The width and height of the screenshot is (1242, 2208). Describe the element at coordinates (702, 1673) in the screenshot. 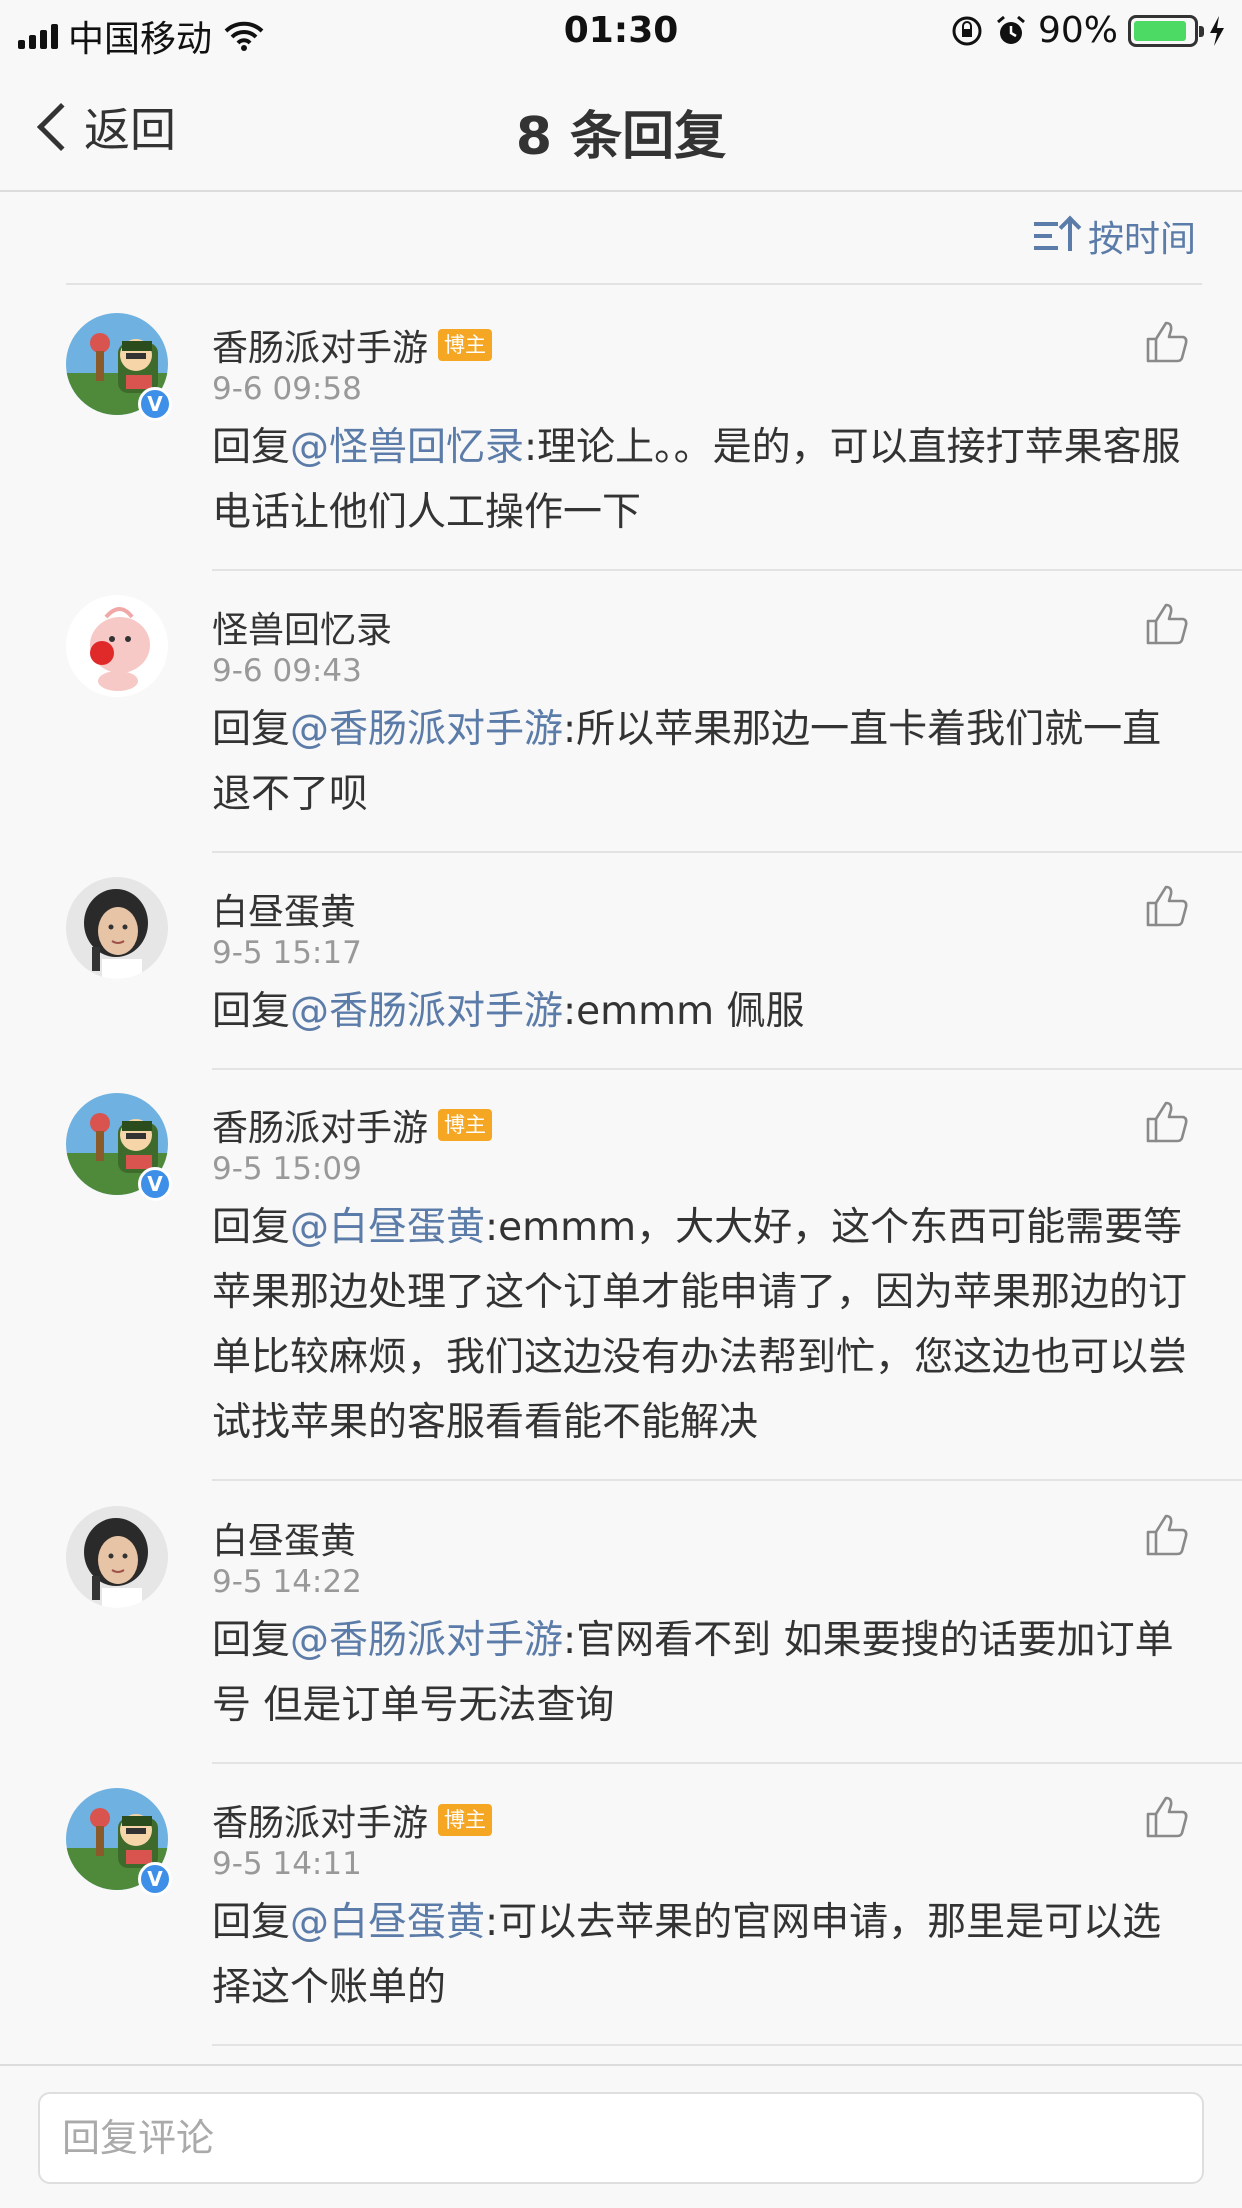

I see `comment-text: 回复@香肠派对手游:官网看不到 如果要搜的话要加订单号 但是订单号无法查询` at that location.